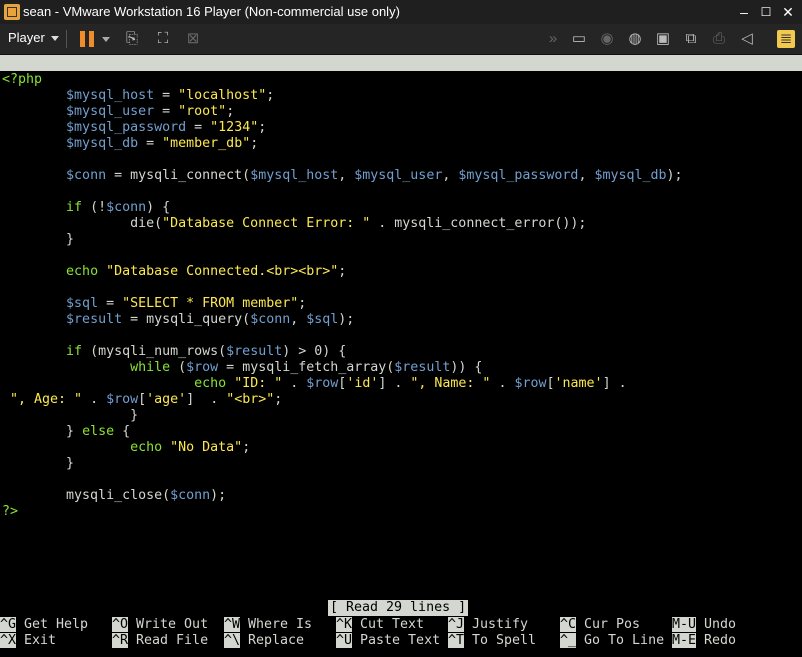 The height and width of the screenshot is (657, 802). What do you see at coordinates (500, 640) in the screenshot?
I see `shortcut-label: To Spell` at bounding box center [500, 640].